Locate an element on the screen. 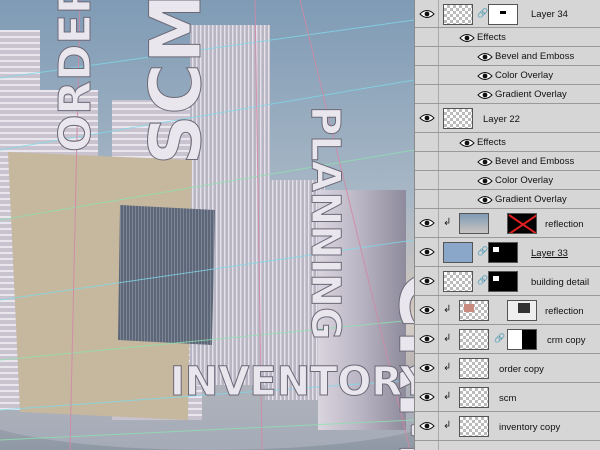  layer-row: 🔗 building detail is located at coordinates (507, 281).